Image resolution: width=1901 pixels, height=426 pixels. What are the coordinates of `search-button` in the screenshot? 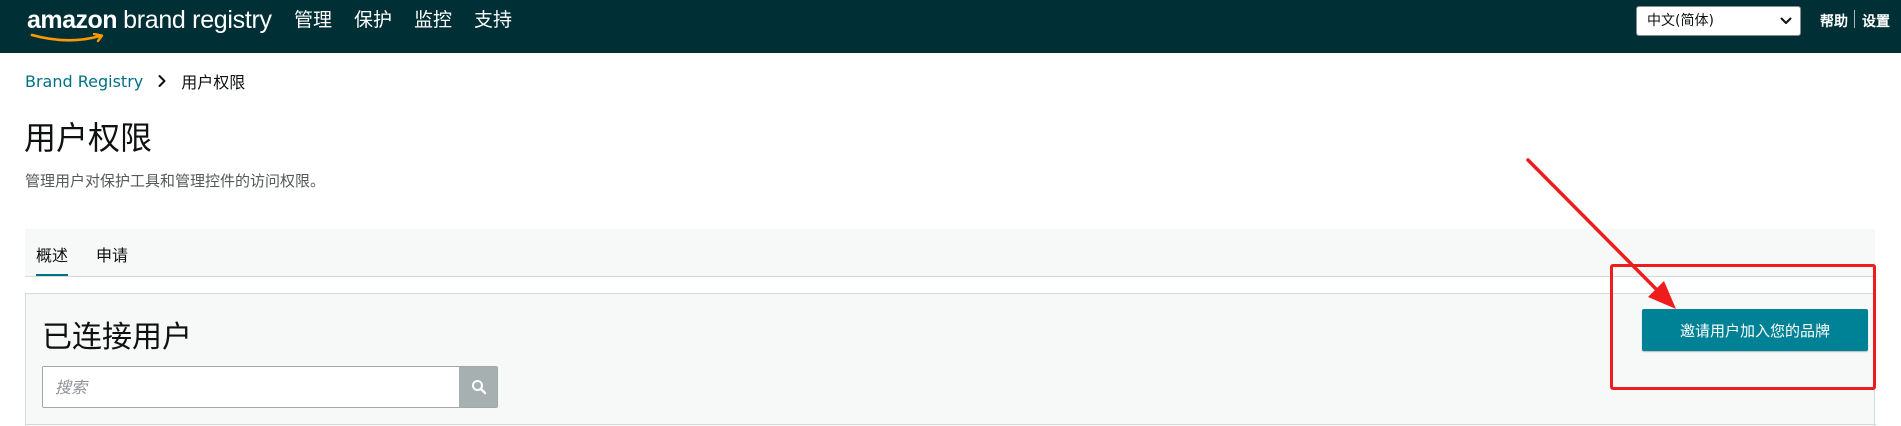 It's located at (478, 387).